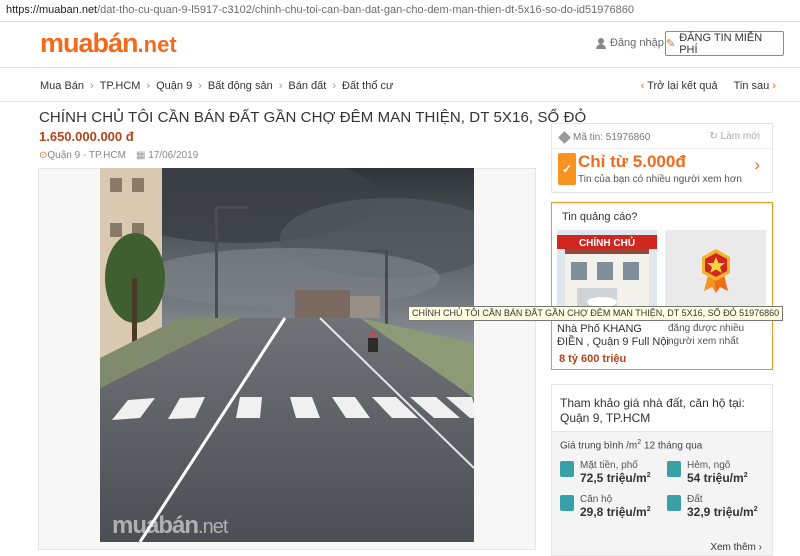 The height and width of the screenshot is (556, 800). Describe the element at coordinates (600, 217) in the screenshot. I see `ads-heading: Tin quảng cáo?` at that location.